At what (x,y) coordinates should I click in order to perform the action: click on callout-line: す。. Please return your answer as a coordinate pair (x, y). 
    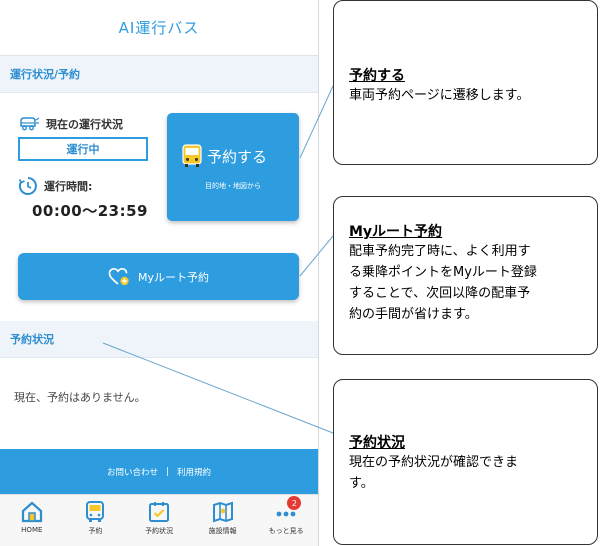
    Looking at the image, I should click on (361, 483).